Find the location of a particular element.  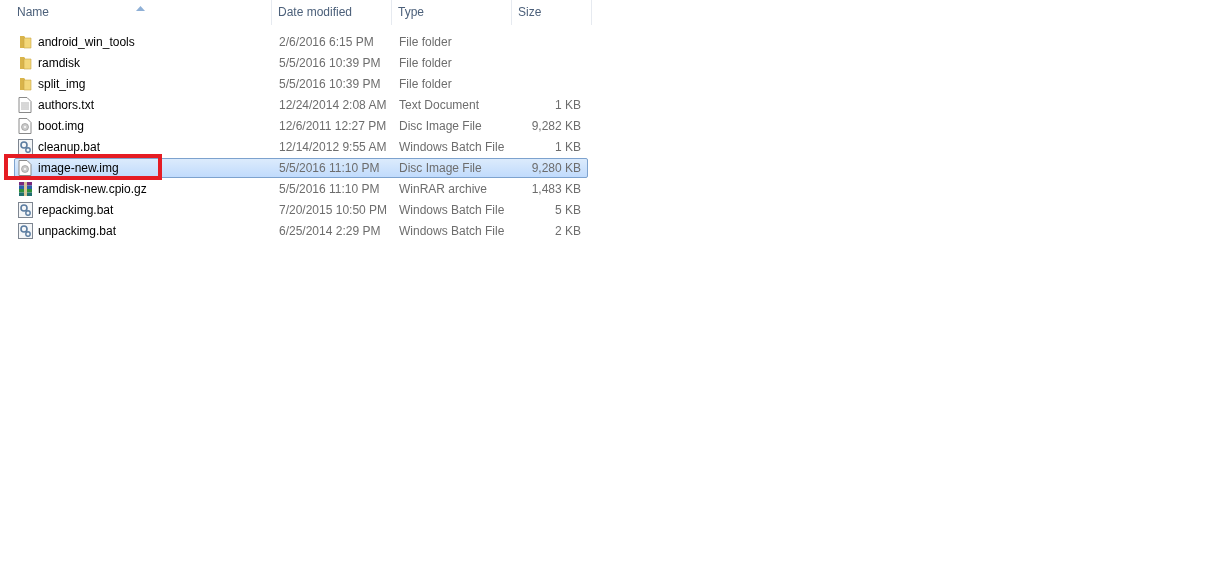

file-name: unpackimg.bat is located at coordinates (77, 231).